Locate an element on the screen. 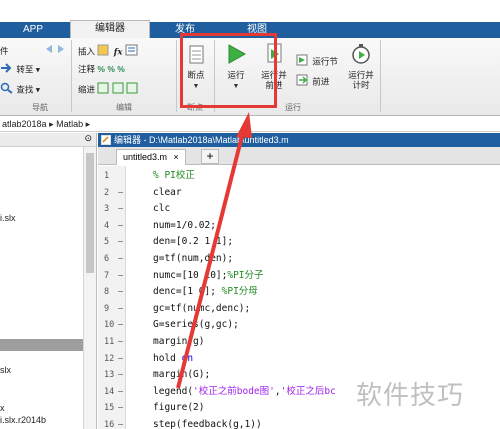 Image resolution: width=500 pixels, height=429 pixels. file-item: slx is located at coordinates (5, 370).